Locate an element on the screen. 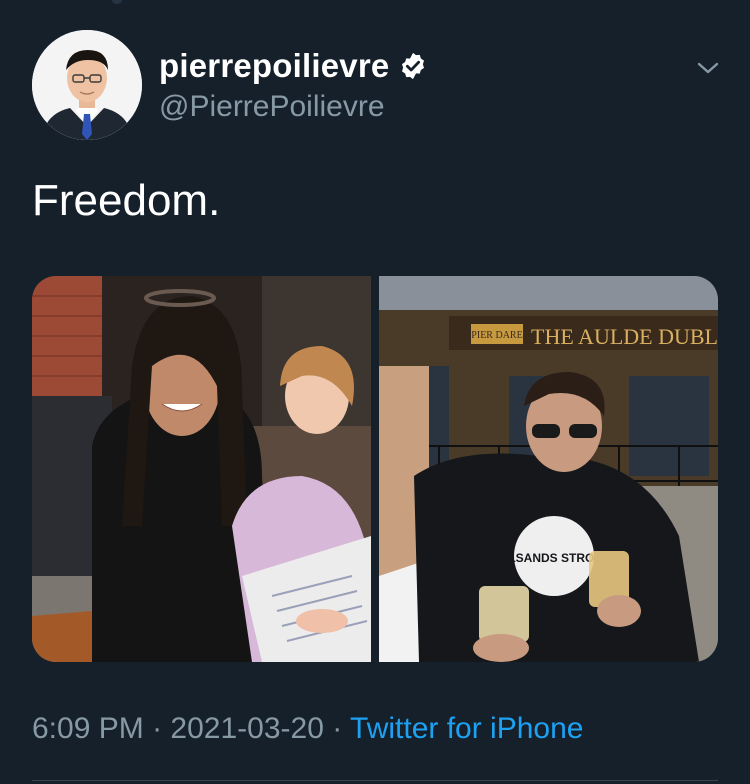 This screenshot has width=750, height=784. tweet-date: 2021-03-20 is located at coordinates (246, 728).